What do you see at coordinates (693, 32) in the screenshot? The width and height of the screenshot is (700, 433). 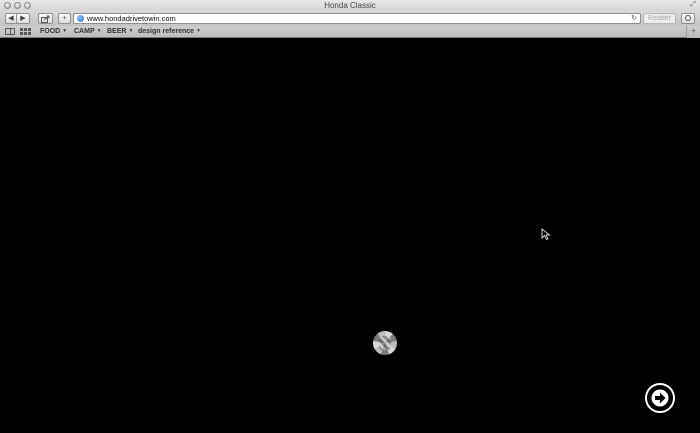 I see `new-tab-button: +` at bounding box center [693, 32].